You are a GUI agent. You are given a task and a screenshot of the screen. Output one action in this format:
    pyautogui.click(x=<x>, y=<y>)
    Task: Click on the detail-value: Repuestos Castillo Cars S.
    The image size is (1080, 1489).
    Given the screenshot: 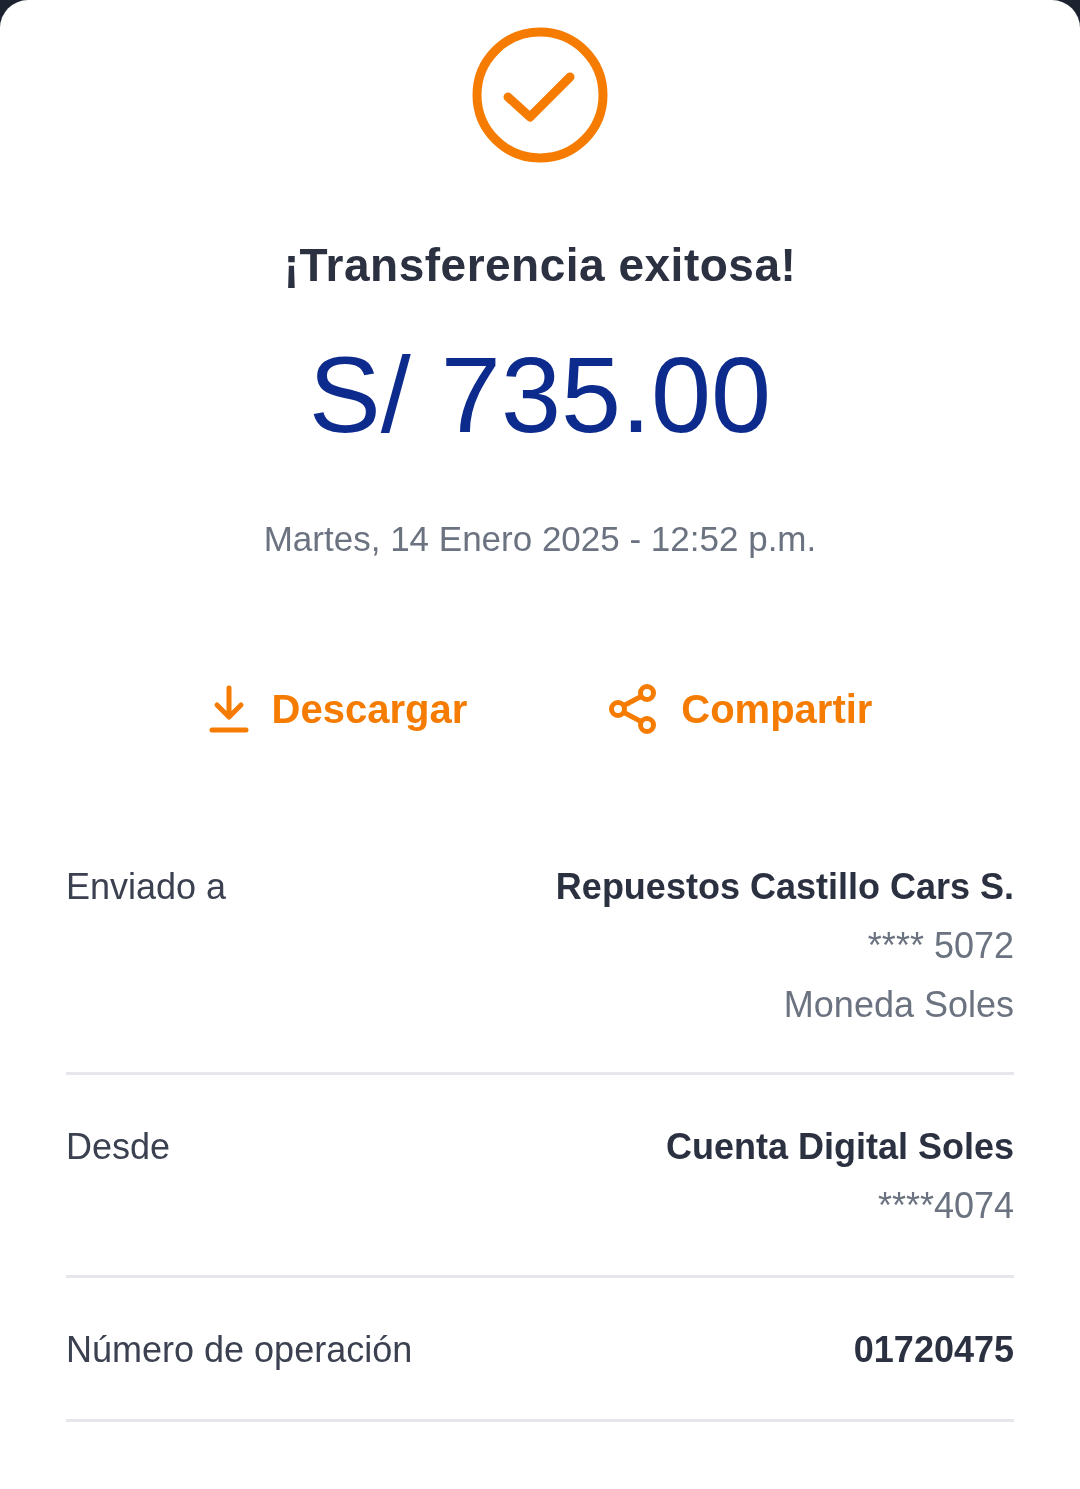 What is the action you would take?
    pyautogui.click(x=784, y=887)
    